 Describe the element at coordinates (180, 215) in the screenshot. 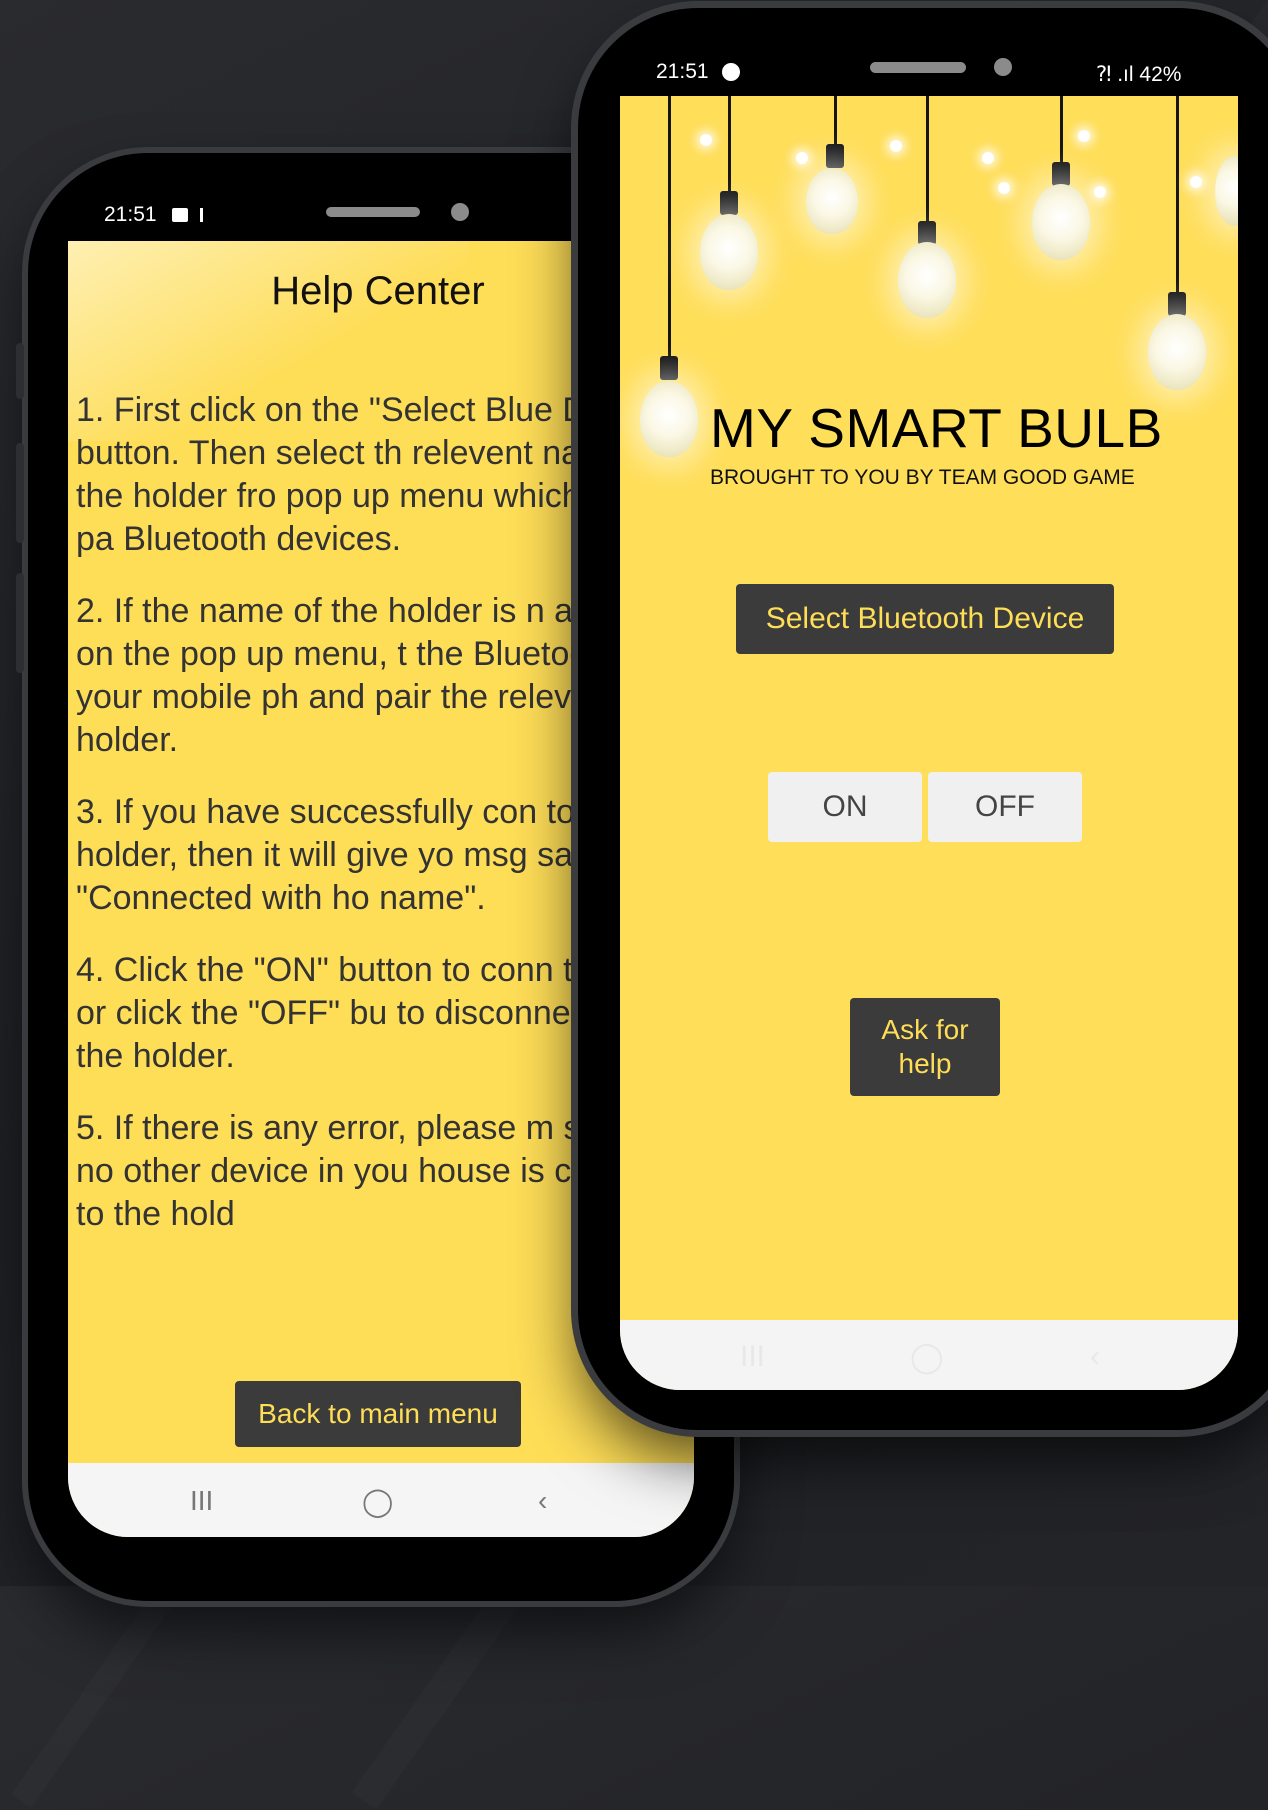

I see `gallery-icon` at that location.